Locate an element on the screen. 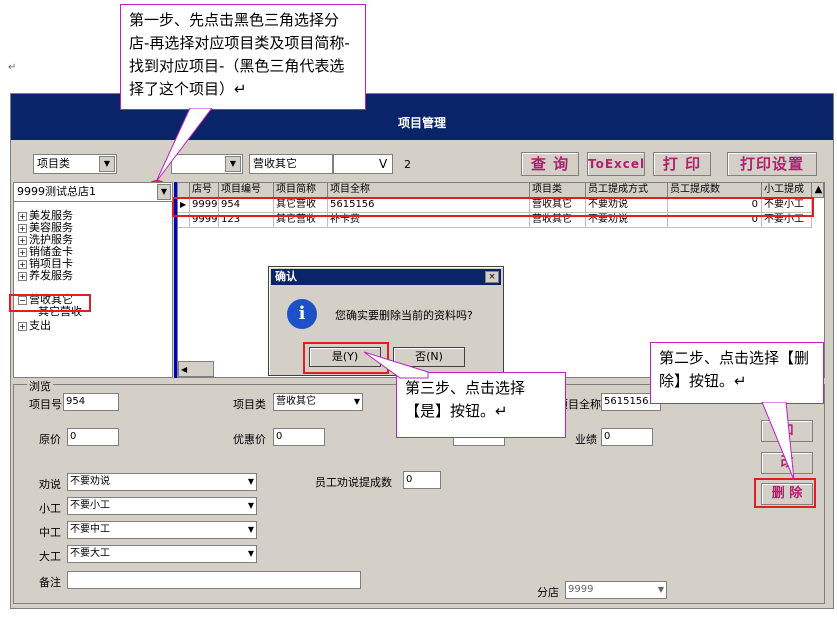  branch-select: 9999测试总店1 ▼ is located at coordinates (93, 192).